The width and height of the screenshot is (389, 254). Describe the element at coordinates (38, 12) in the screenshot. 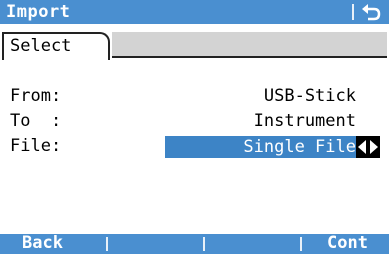

I see `page-title: Import` at that location.